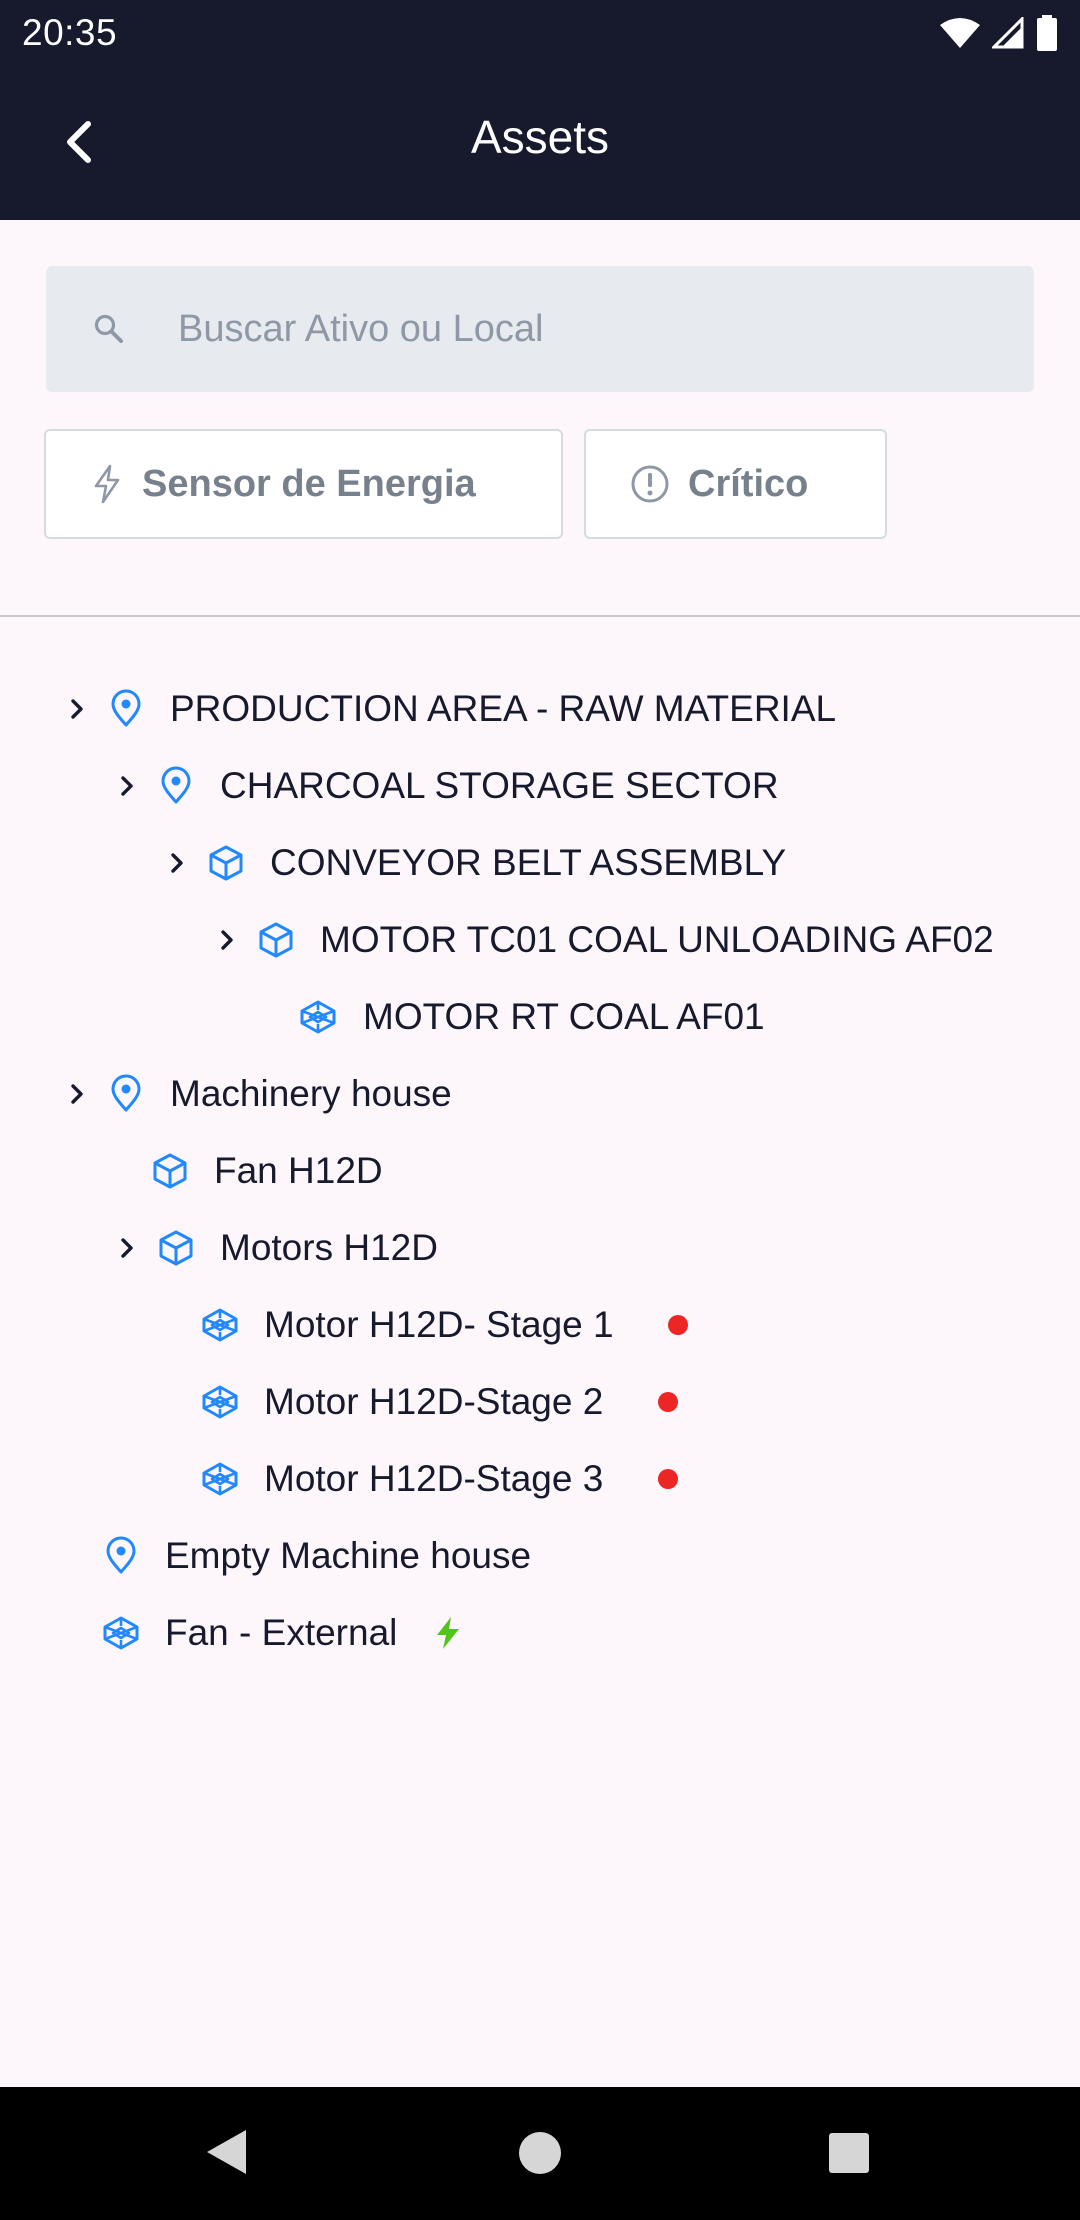 This screenshot has width=1080, height=2220. I want to click on tree-node-label: MOTOR TC01 COAL UNLOADING AF02, so click(657, 939).